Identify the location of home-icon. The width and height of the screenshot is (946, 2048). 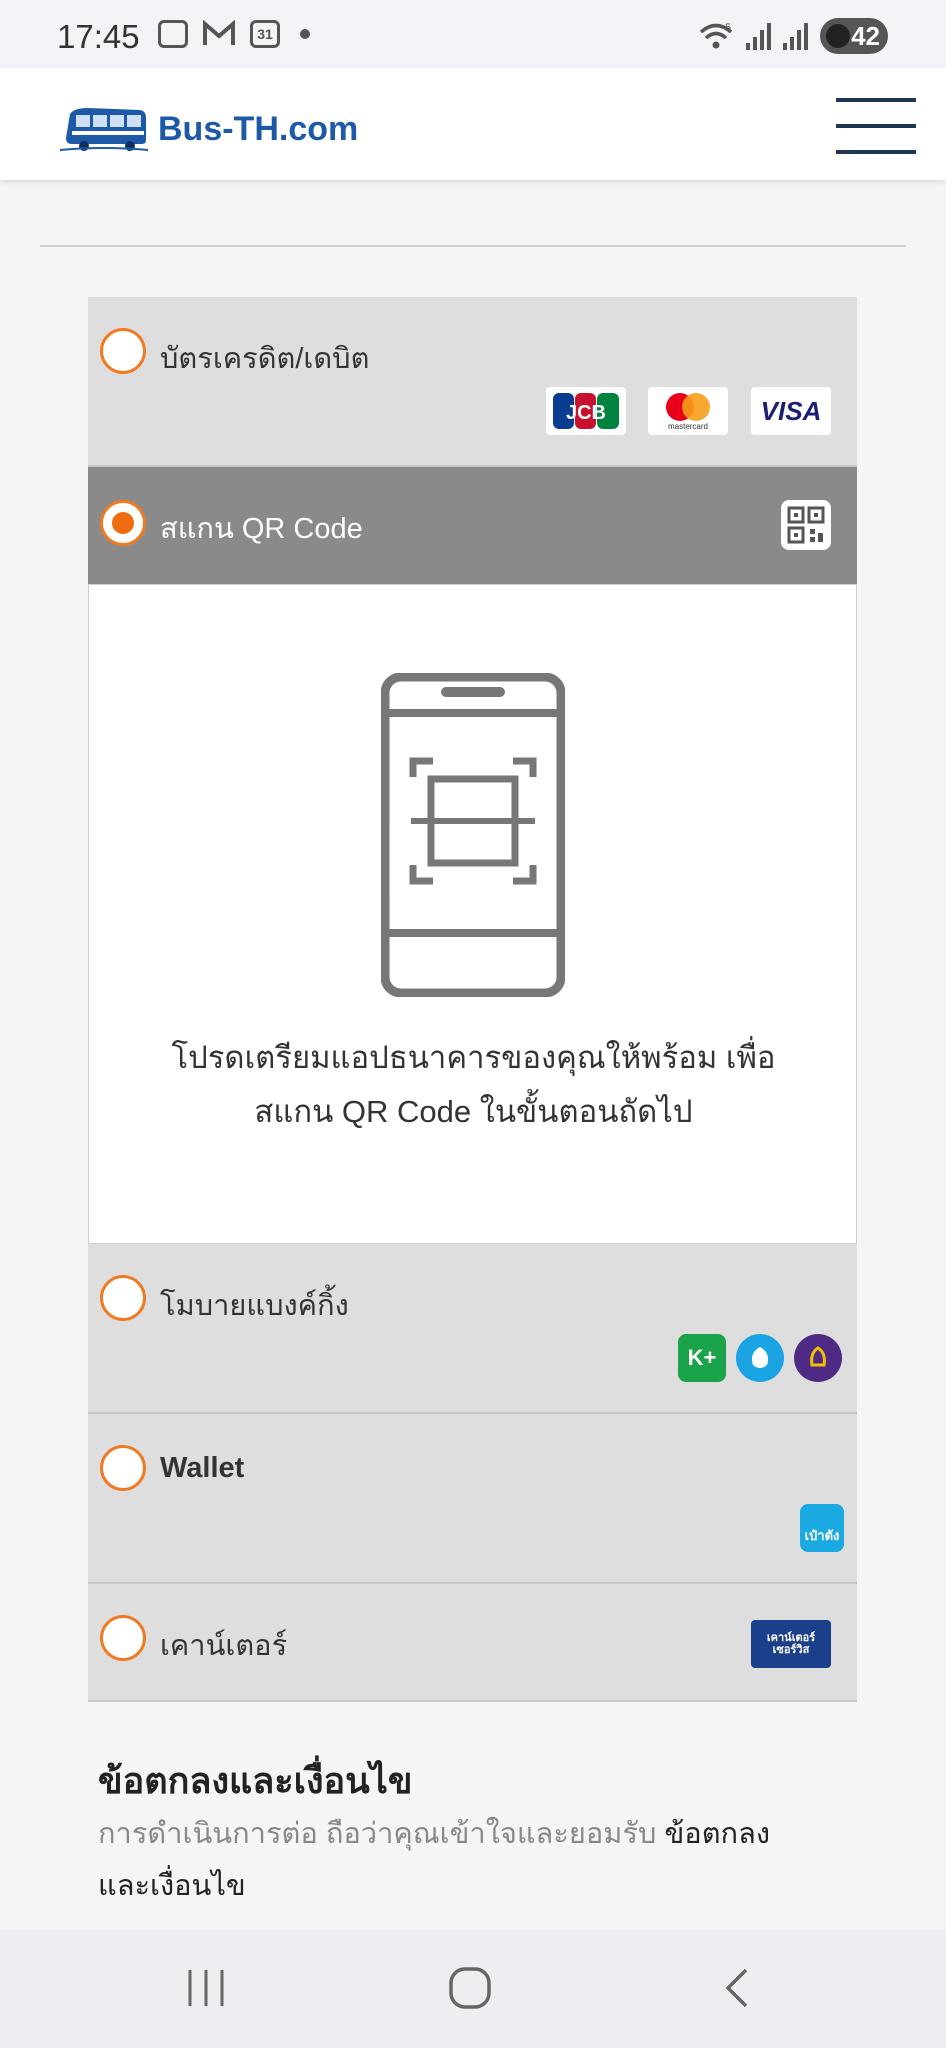
(470, 1988).